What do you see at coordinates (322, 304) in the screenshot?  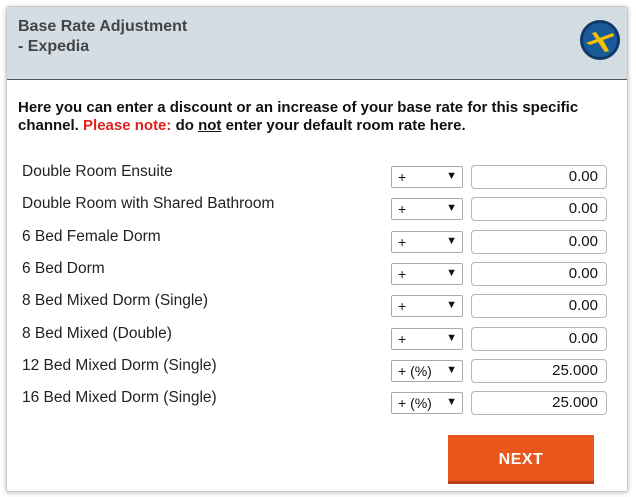 I see `room-rate-row: 8 Bed Mixed Dorm (Single) + ▼ 0.00` at bounding box center [322, 304].